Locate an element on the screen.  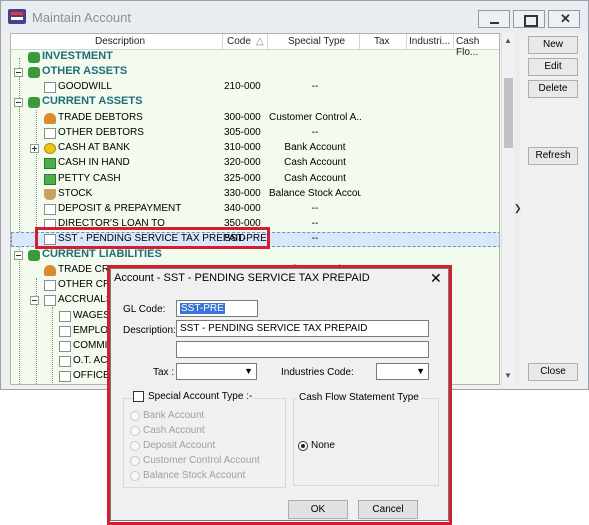
scroll-up-icon: ▲ is located at coordinates (508, 40).